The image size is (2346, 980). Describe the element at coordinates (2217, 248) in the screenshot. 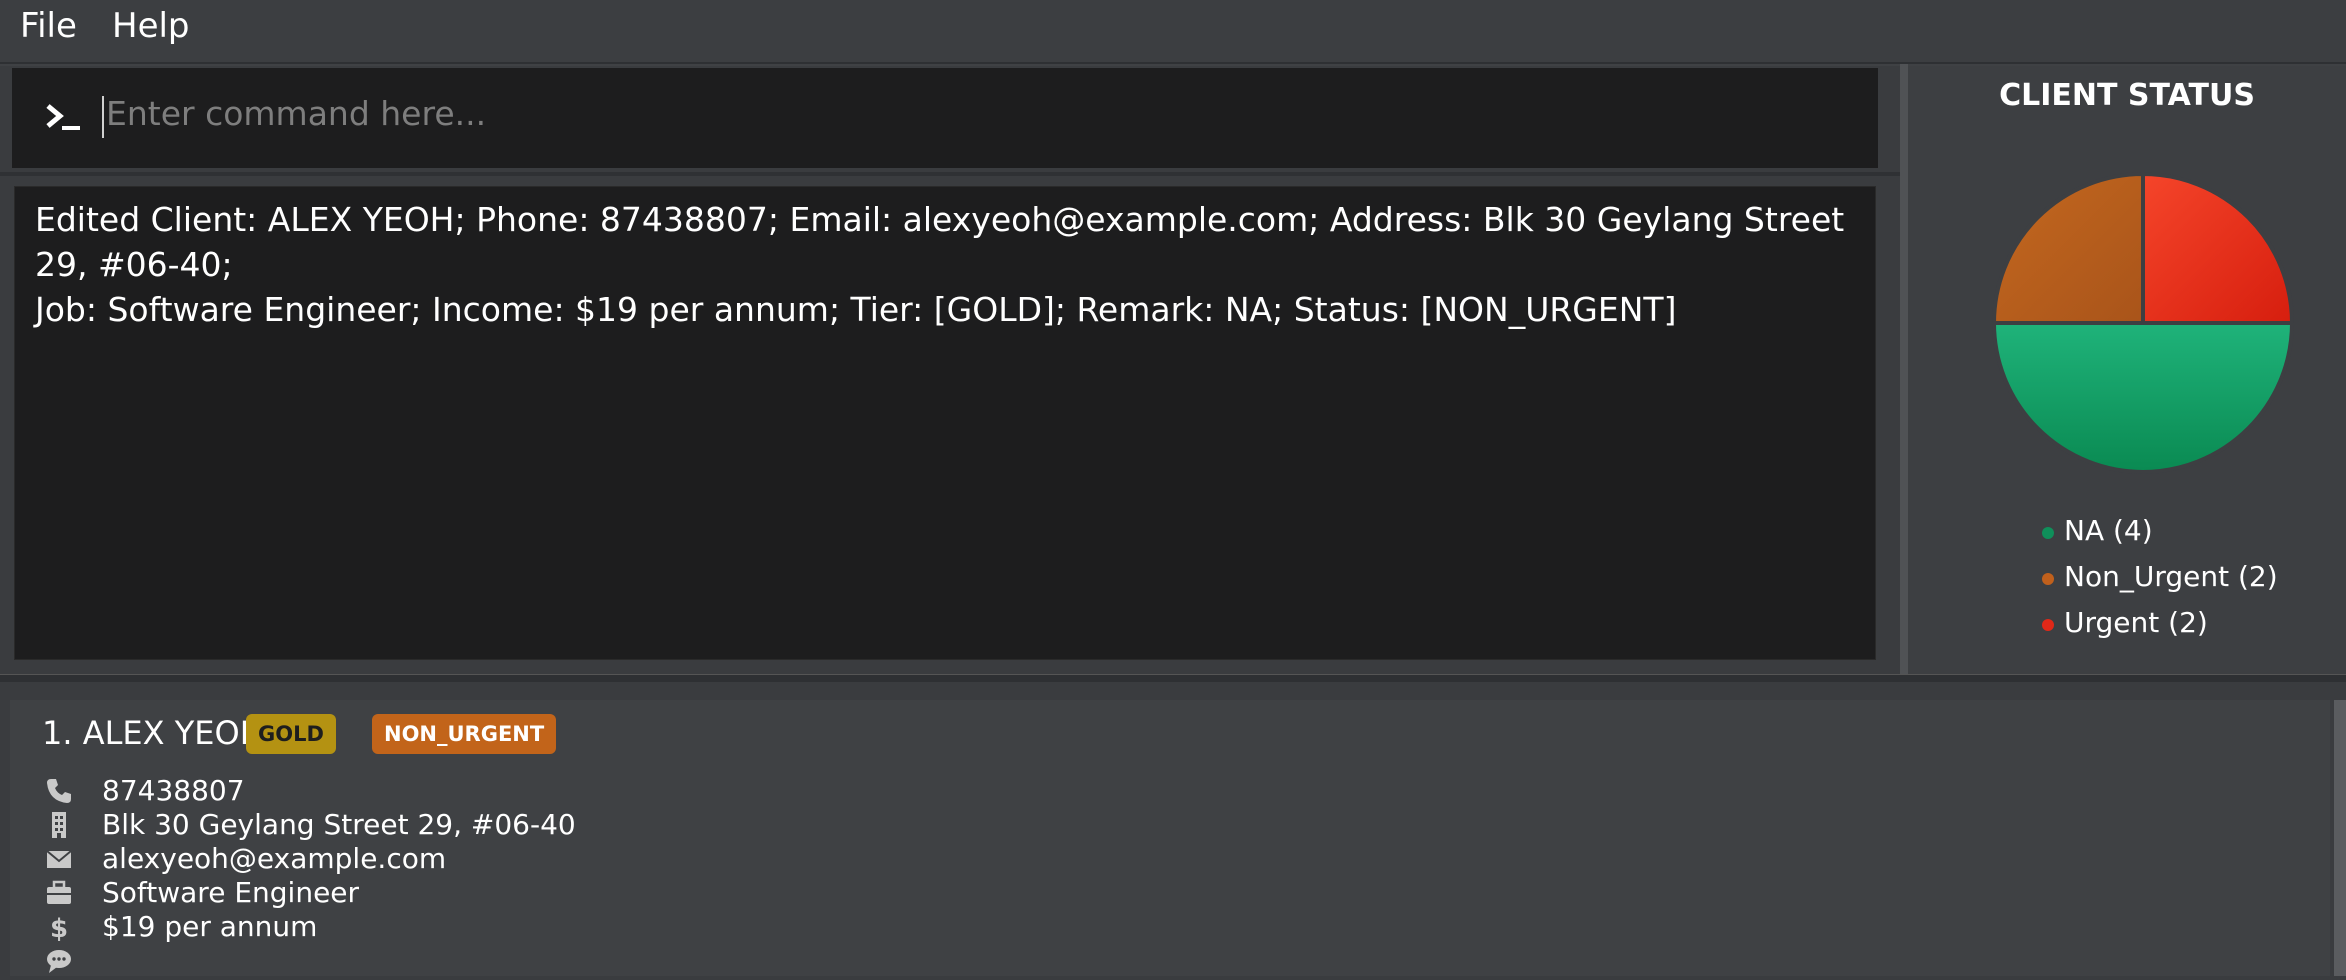

I see `pie-slice-urgent` at that location.